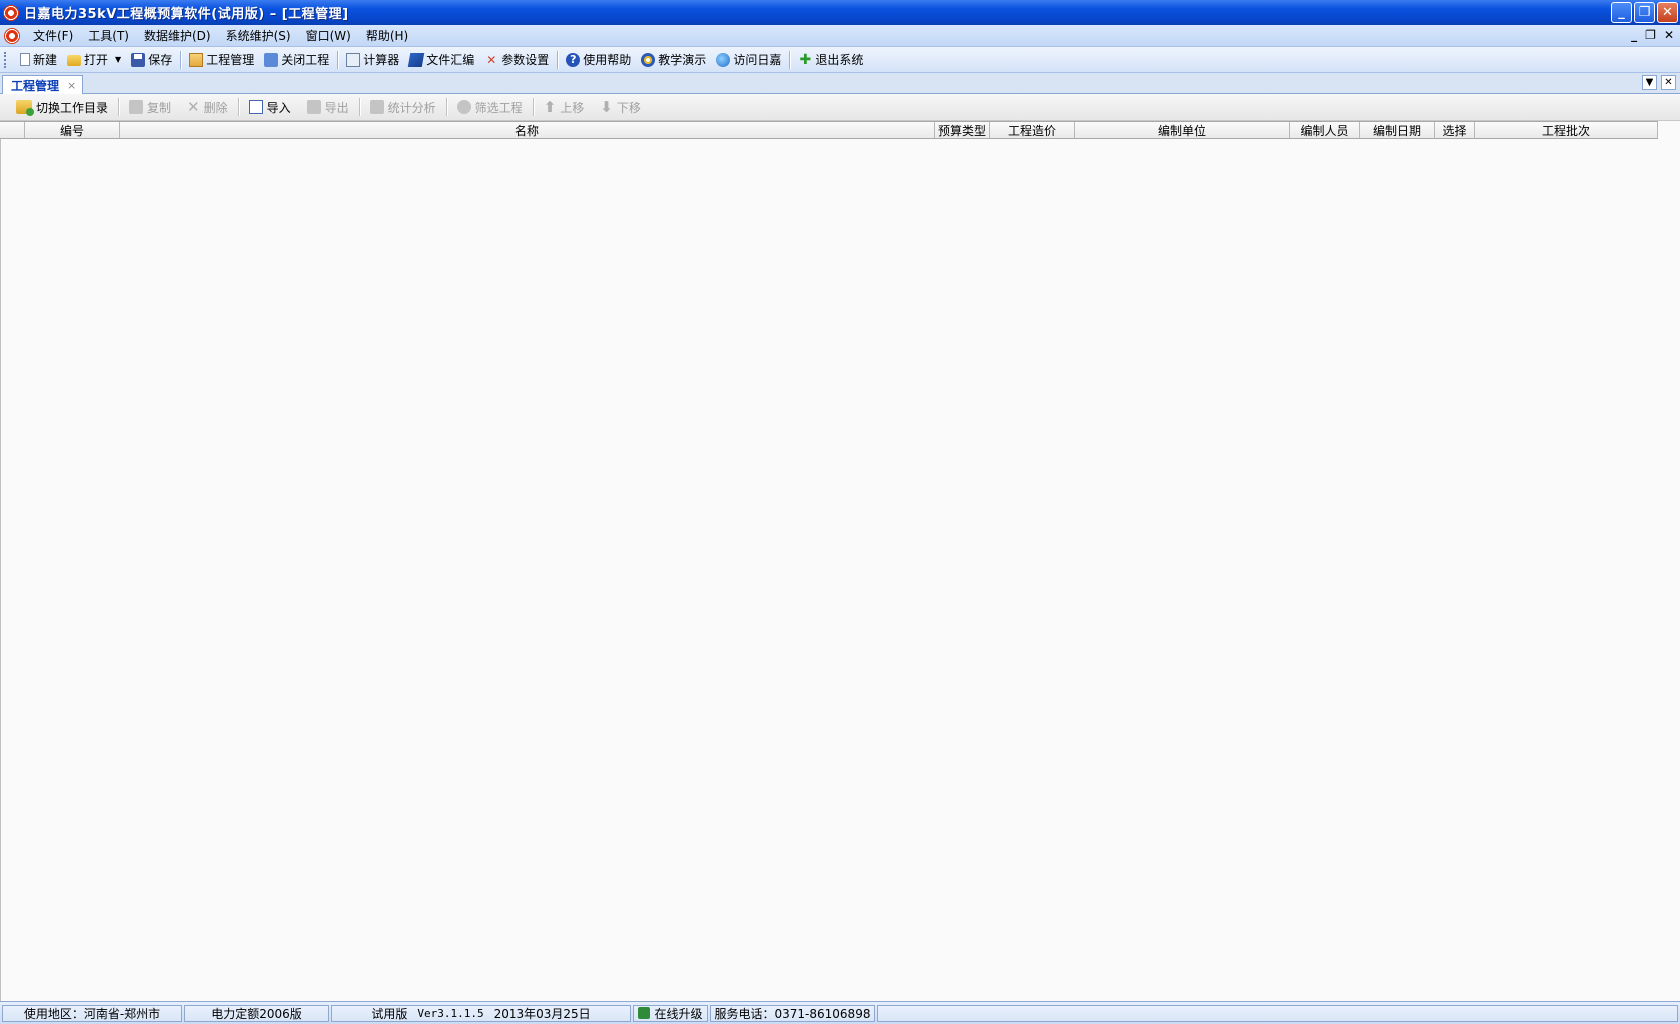 The width and height of the screenshot is (1680, 1024). Describe the element at coordinates (450, 60) in the screenshot. I see `file-compile-label: 文件汇编` at that location.